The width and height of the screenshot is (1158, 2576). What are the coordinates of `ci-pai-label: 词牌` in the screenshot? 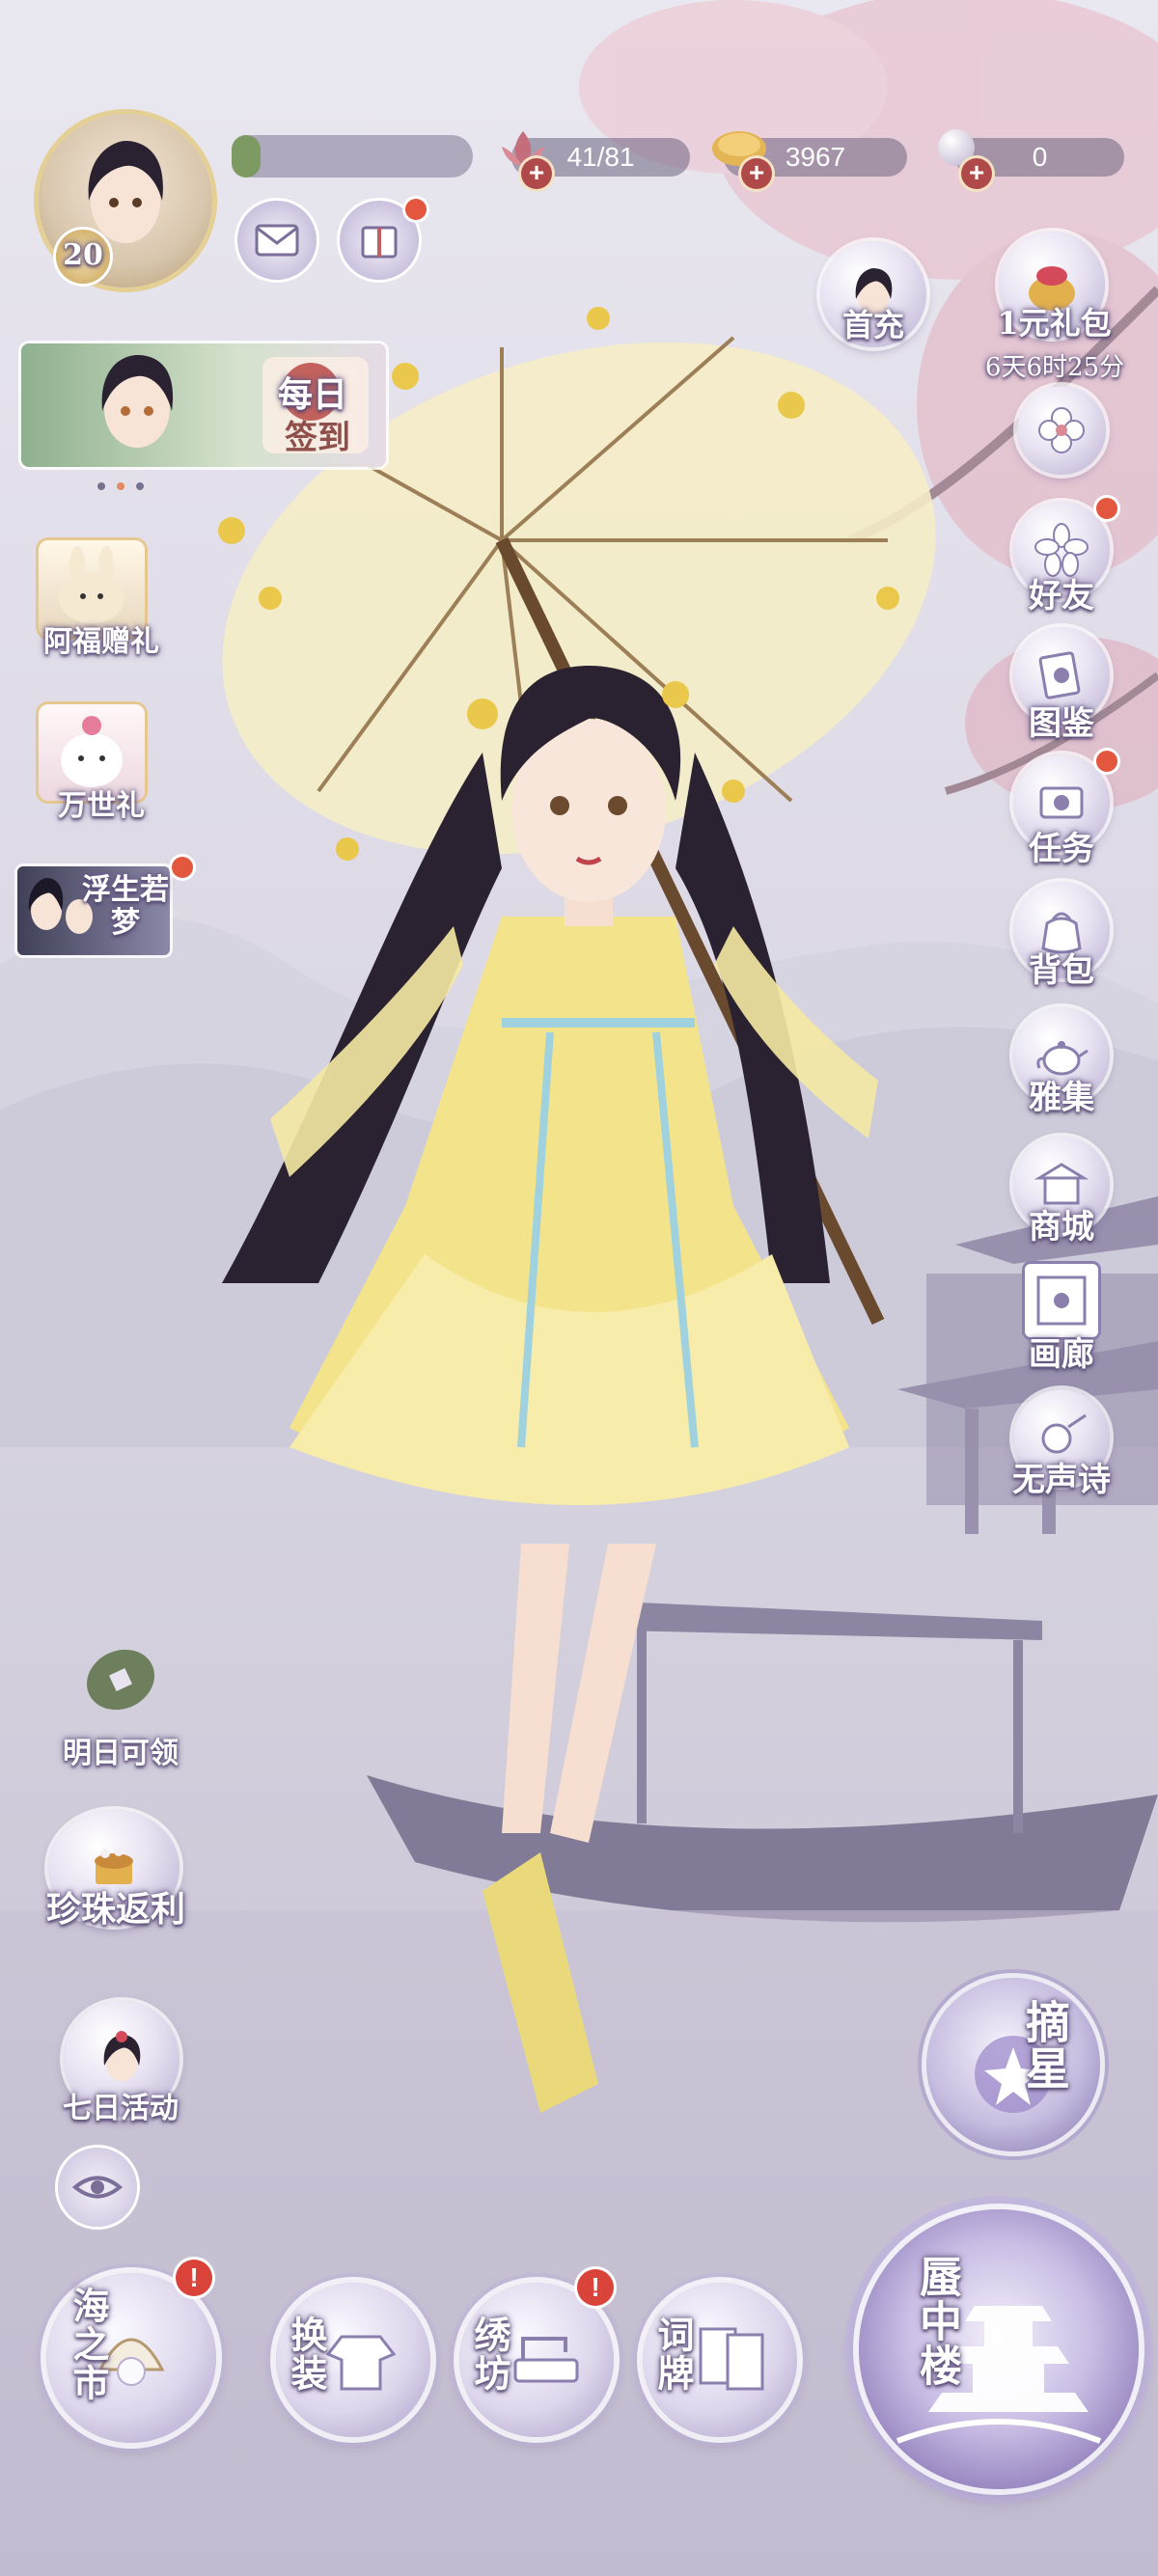 It's located at (673, 2354).